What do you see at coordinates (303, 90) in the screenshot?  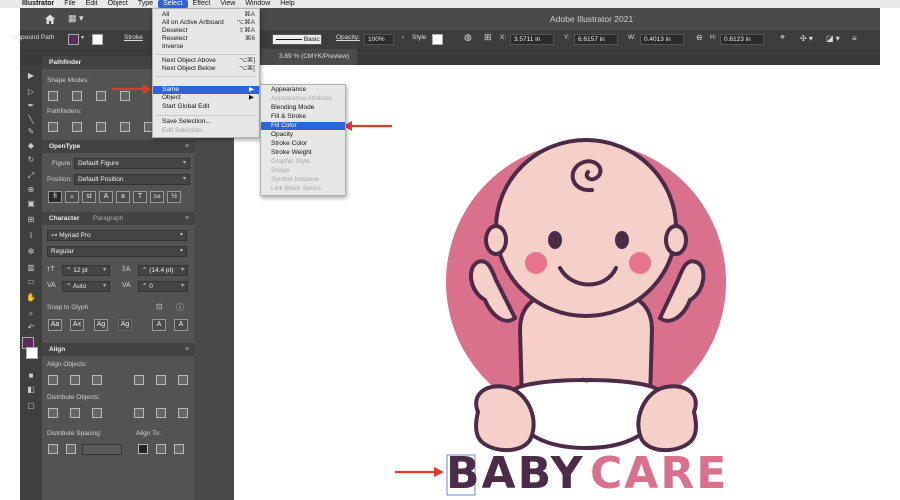 I see `submenu-item-appearance: Appearance` at bounding box center [303, 90].